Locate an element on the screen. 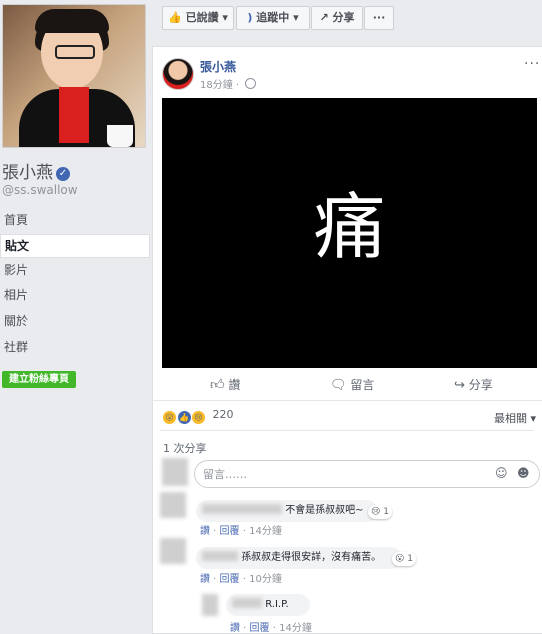 This screenshot has width=542, height=634. comment-action-button: 🗨︎ 留言 is located at coordinates (352, 384).